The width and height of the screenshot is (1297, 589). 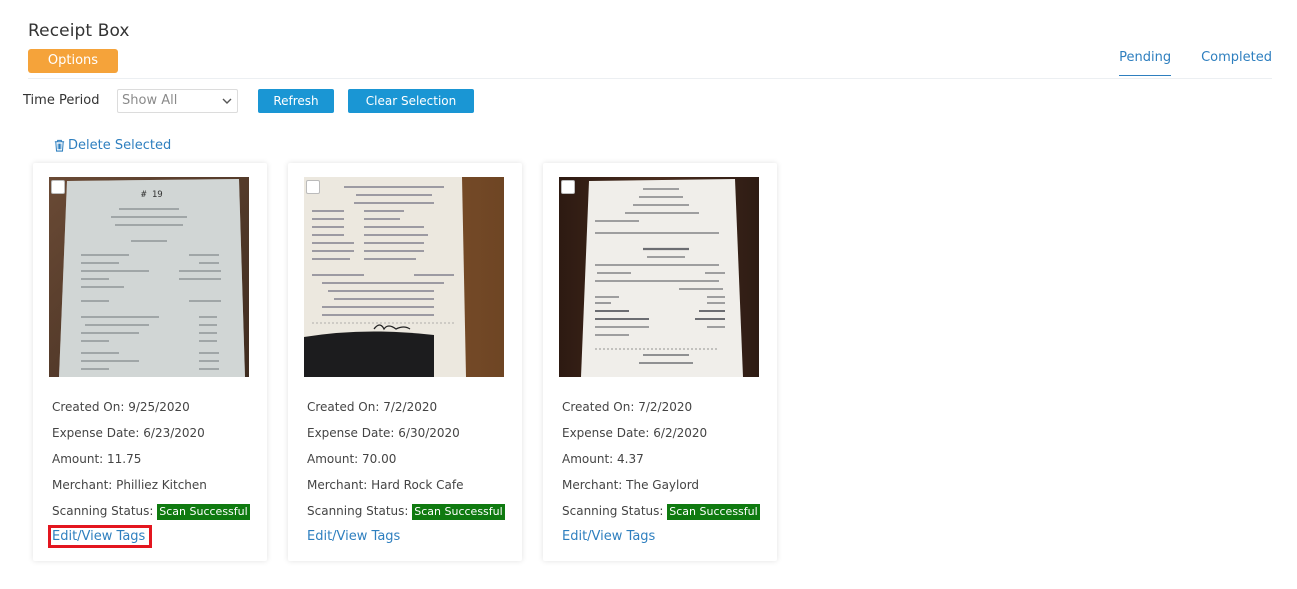 What do you see at coordinates (121, 407) in the screenshot?
I see `created-on: Created On: 9/25/2020` at bounding box center [121, 407].